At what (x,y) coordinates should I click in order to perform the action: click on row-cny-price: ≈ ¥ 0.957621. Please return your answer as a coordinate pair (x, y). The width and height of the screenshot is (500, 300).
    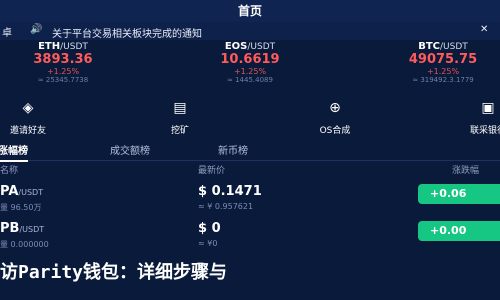
    Looking at the image, I should click on (226, 206).